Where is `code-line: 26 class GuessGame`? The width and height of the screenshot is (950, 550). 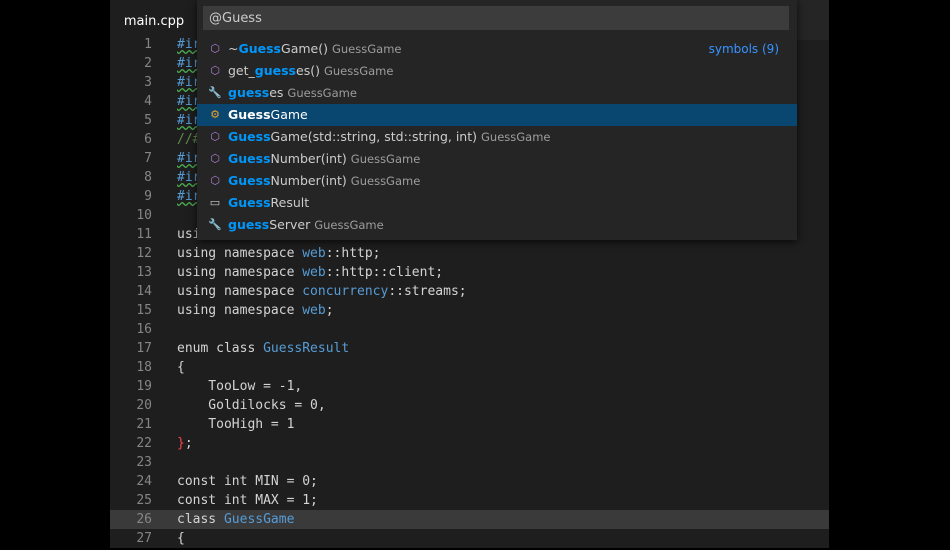 code-line: 26 class GuessGame is located at coordinates (469, 519).